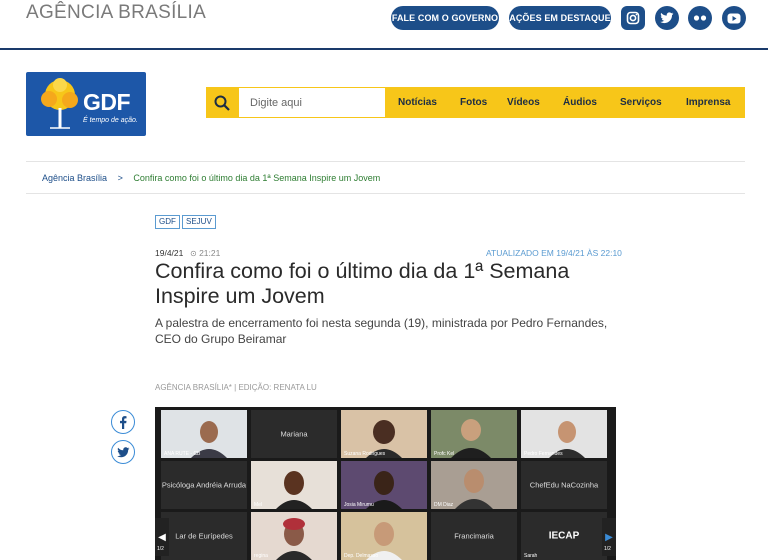 This screenshot has width=768, height=560. What do you see at coordinates (210, 253) in the screenshot?
I see `publish-time-text: 21:21` at bounding box center [210, 253].